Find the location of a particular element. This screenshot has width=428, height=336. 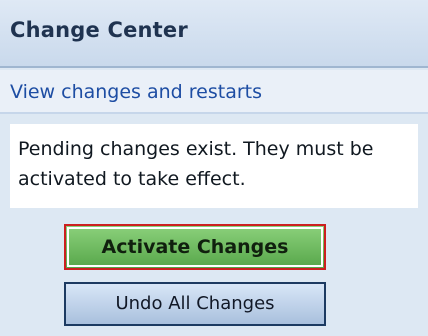

view-changes-row: View changes and restarts is located at coordinates (214, 92).